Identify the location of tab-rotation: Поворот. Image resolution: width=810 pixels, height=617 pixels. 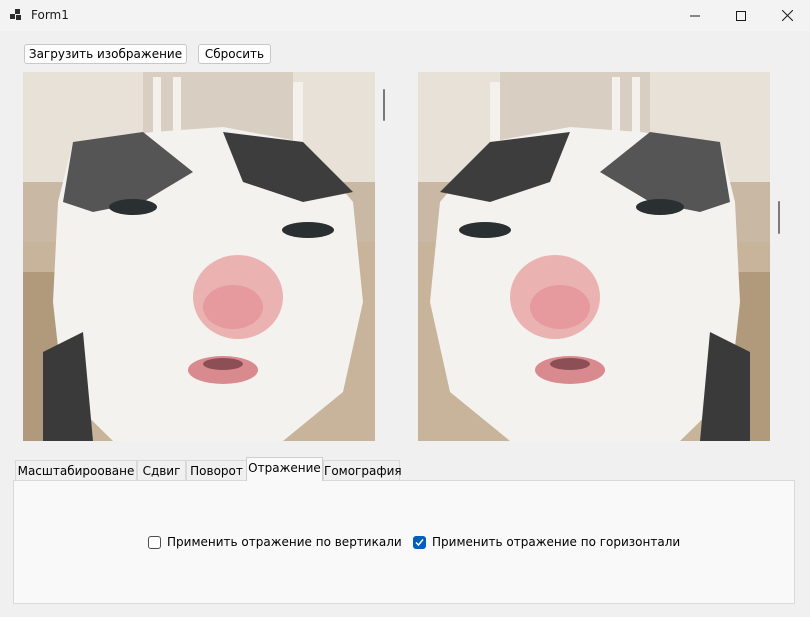
(216, 470).